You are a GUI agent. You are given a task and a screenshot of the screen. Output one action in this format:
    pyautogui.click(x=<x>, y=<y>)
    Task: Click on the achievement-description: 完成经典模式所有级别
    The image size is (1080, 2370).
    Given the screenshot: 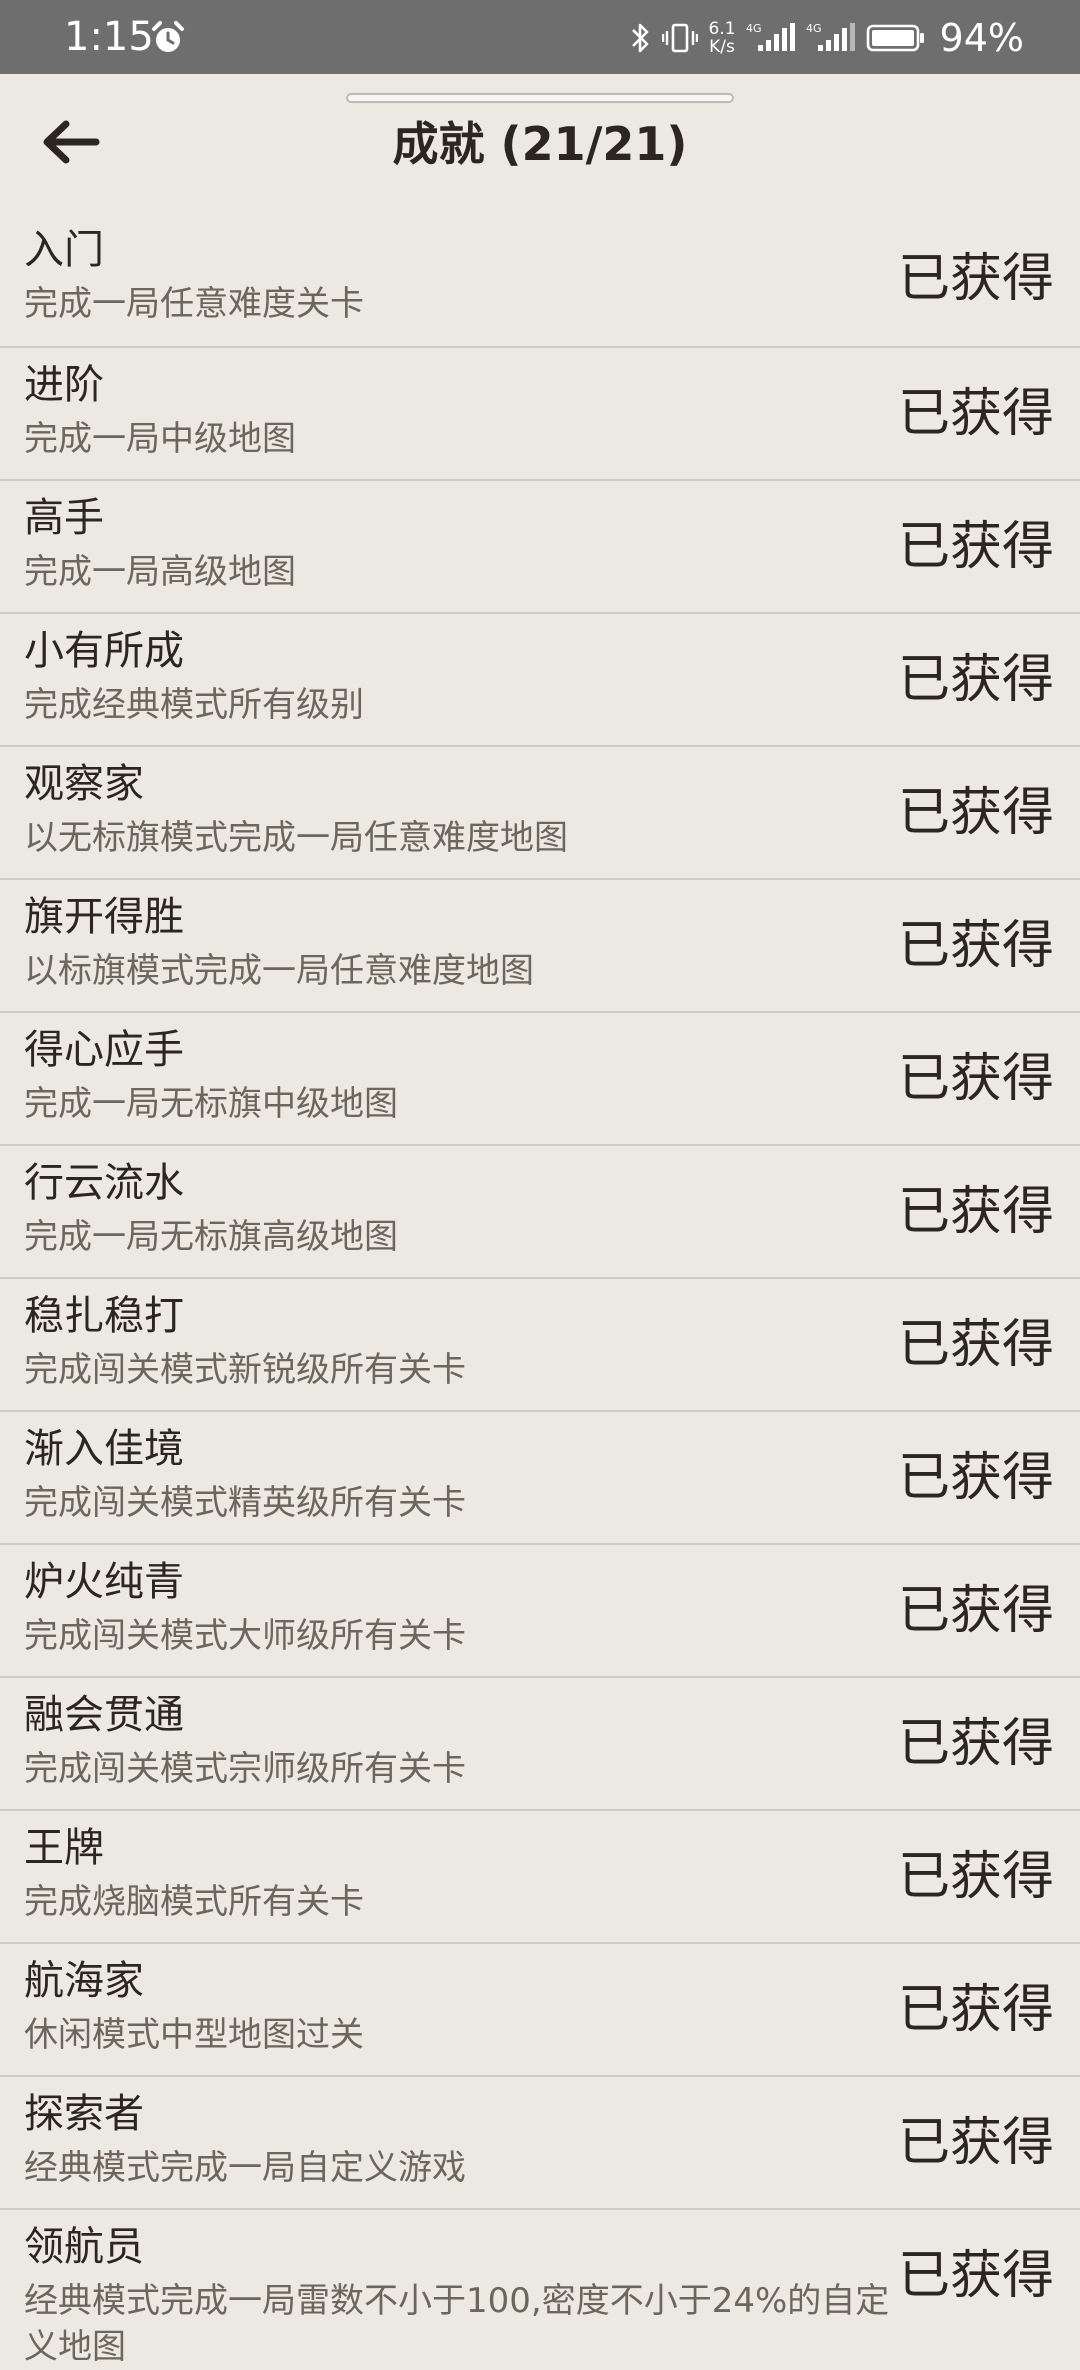 What is the action you would take?
    pyautogui.click(x=194, y=705)
    